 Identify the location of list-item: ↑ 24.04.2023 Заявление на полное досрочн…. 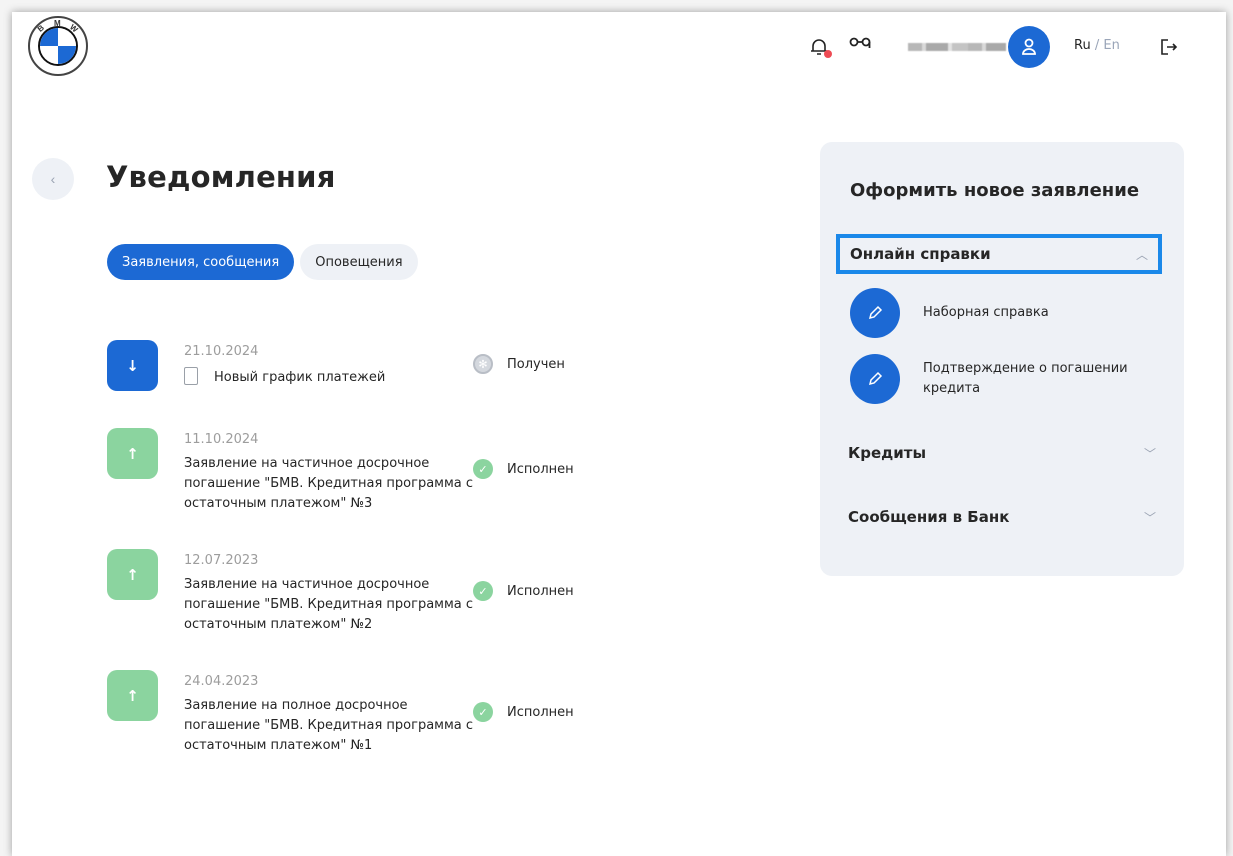
(367, 715).